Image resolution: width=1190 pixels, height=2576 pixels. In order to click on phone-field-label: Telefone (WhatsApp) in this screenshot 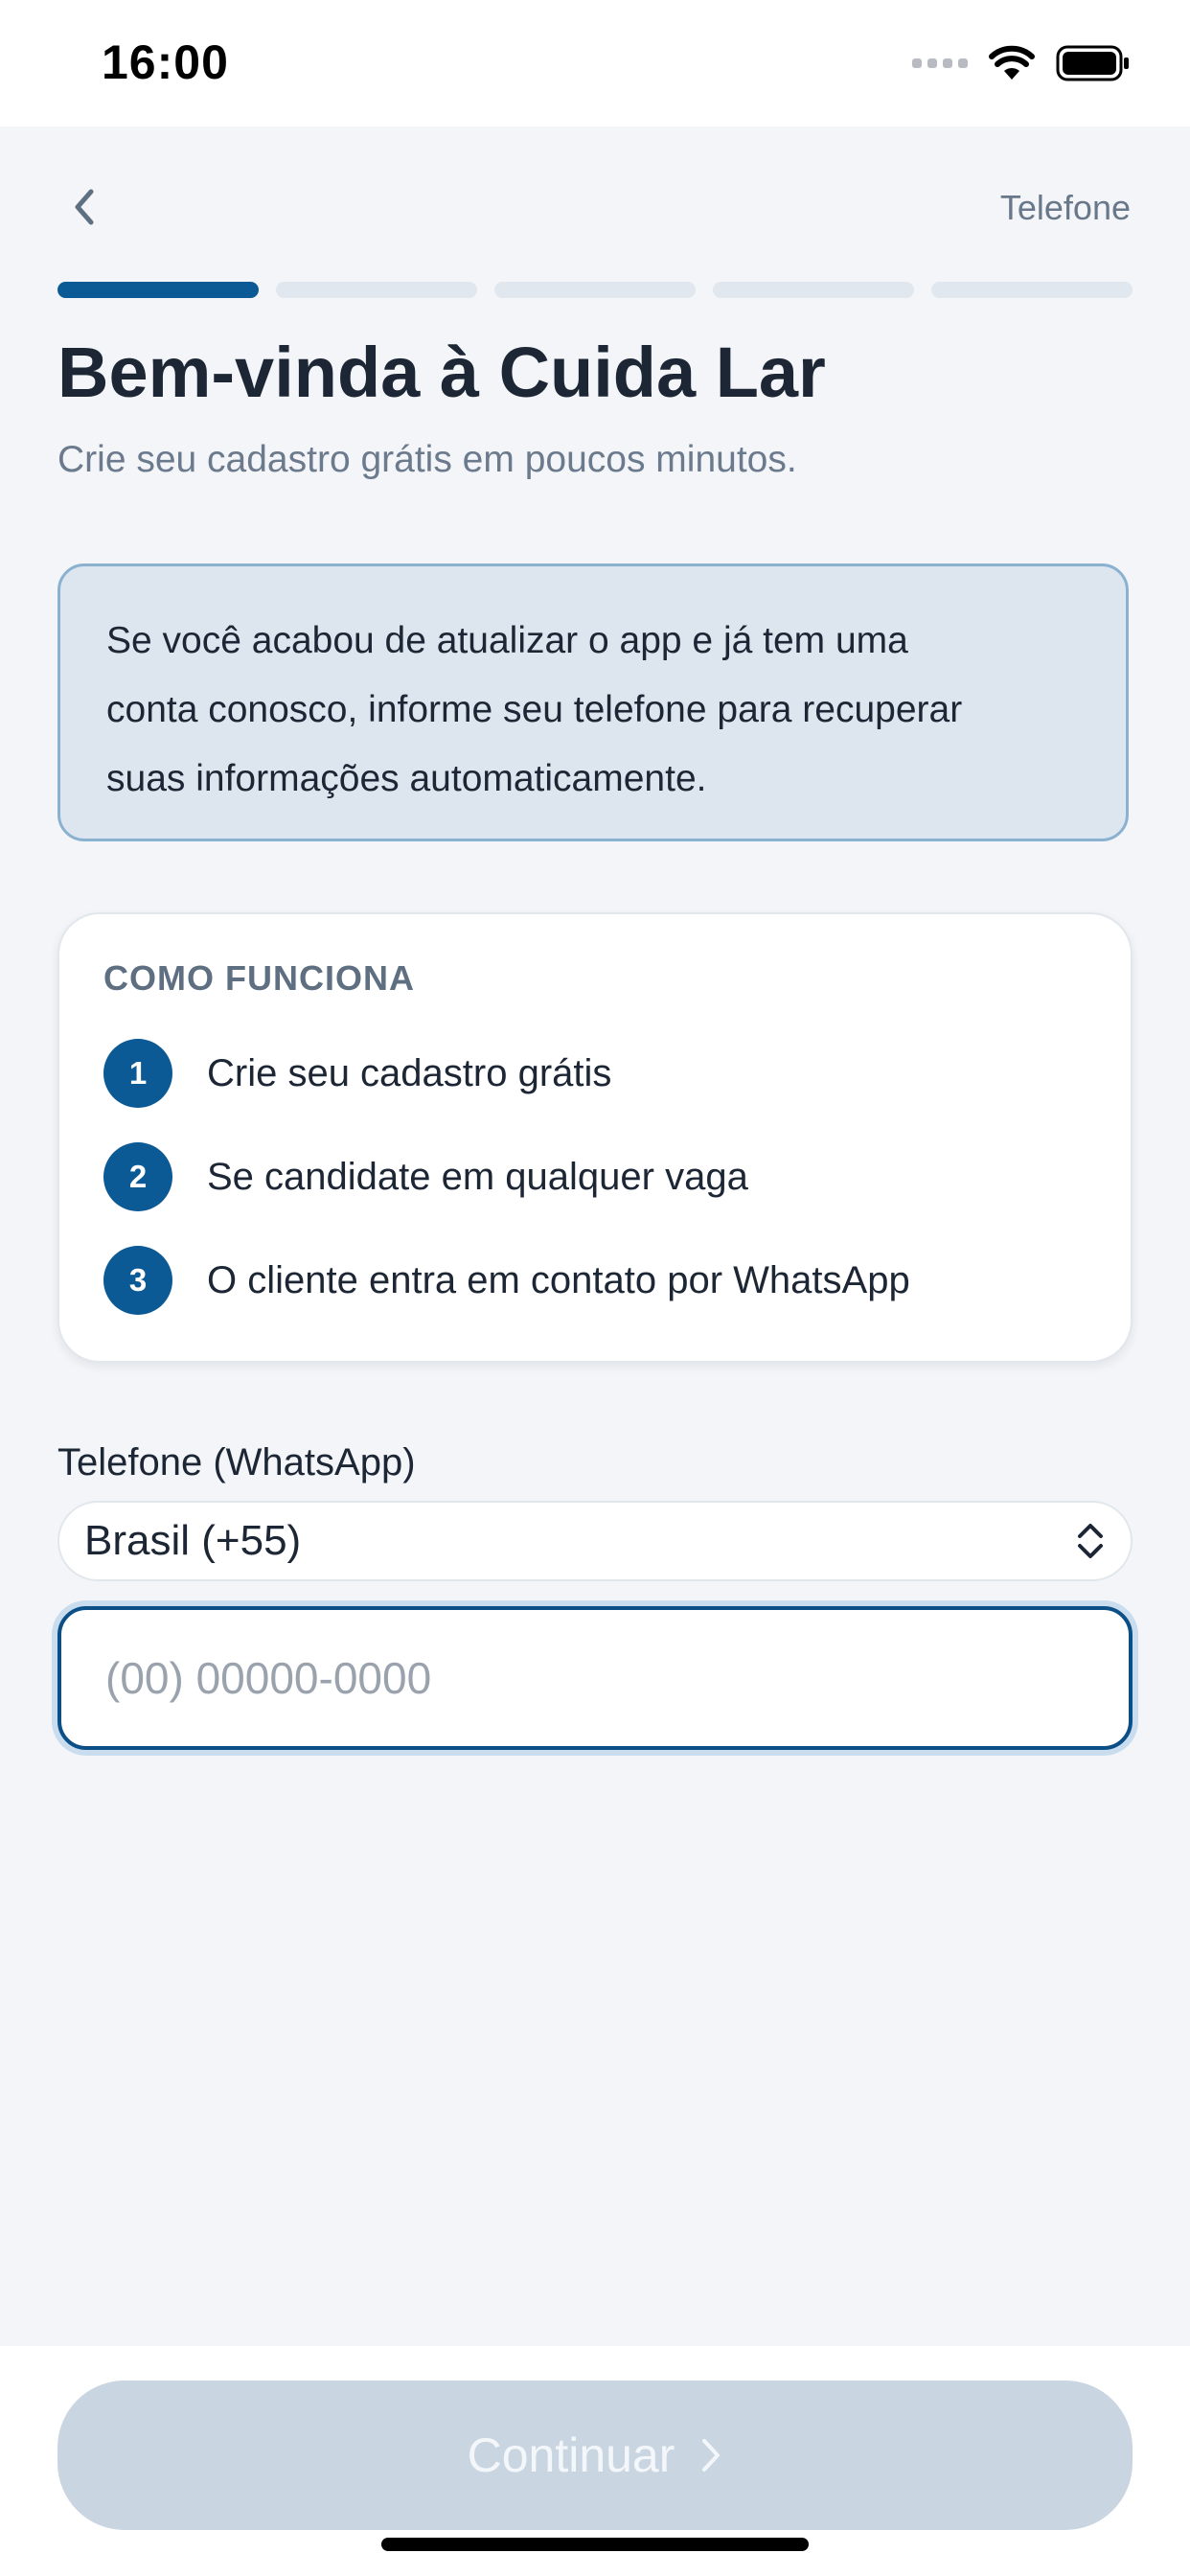, I will do `click(237, 1462)`.